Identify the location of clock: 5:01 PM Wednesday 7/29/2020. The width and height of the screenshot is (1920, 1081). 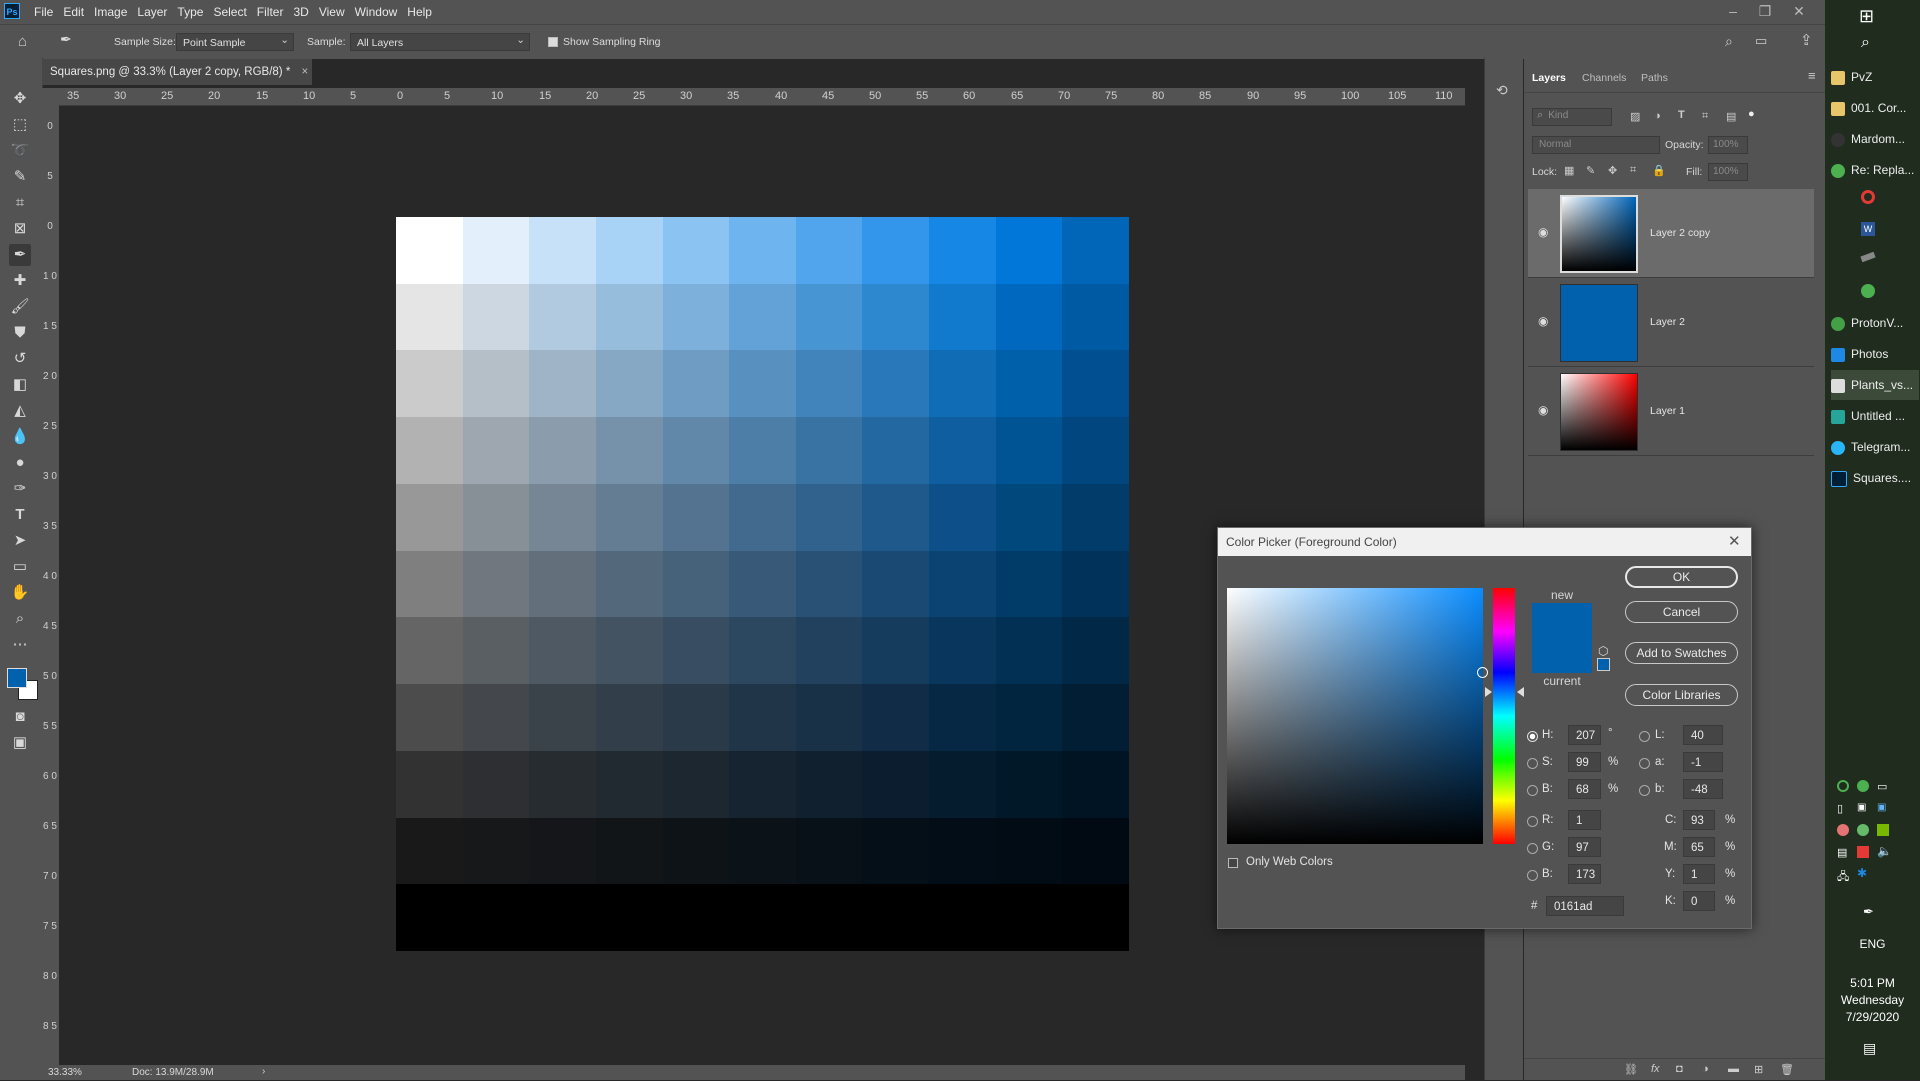
(1872, 1000).